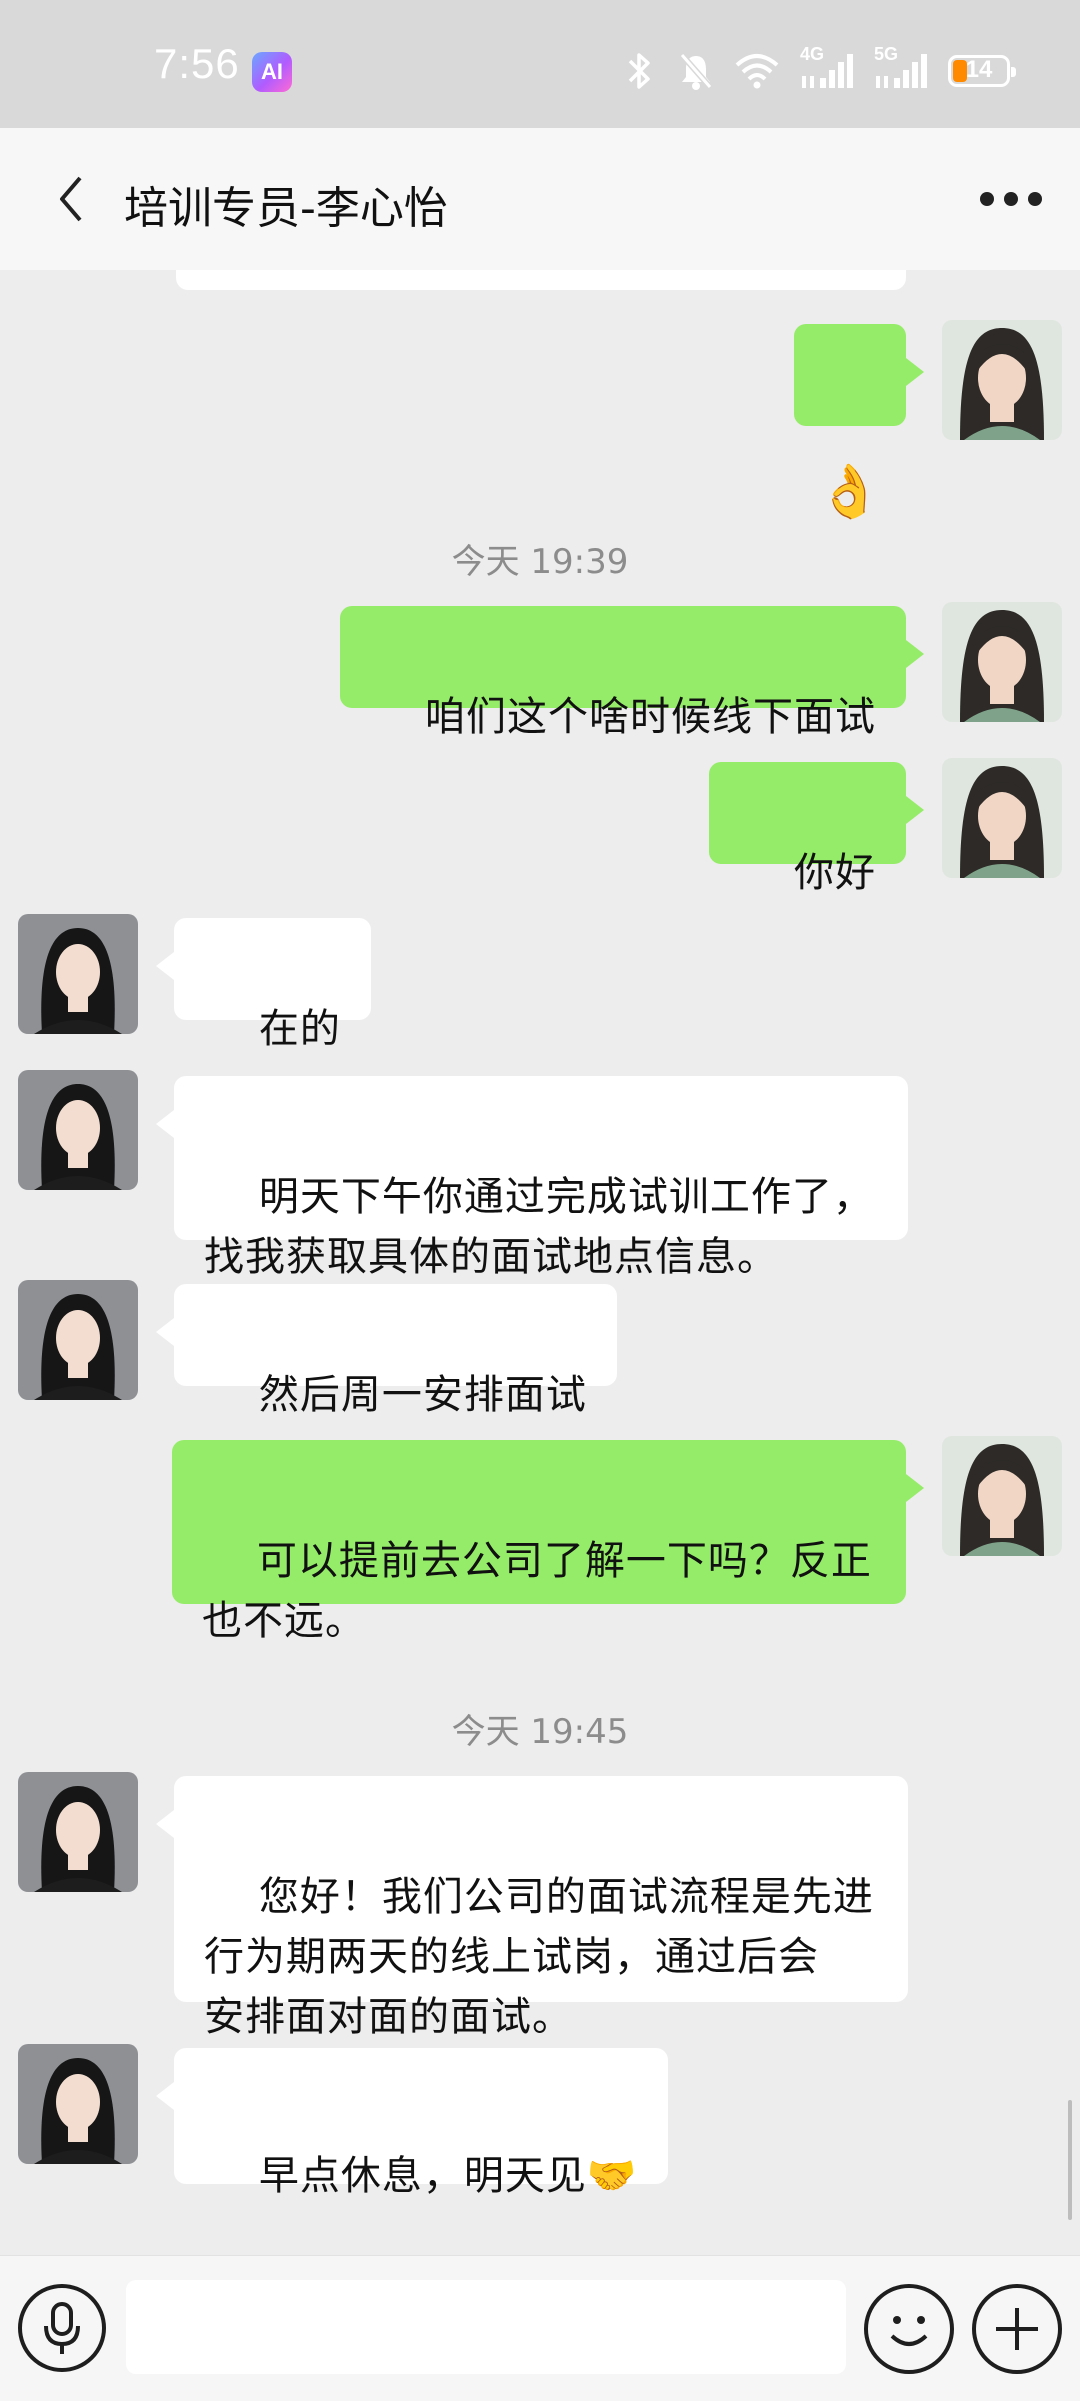  Describe the element at coordinates (197, 63) in the screenshot. I see `status-time: 7:56` at that location.